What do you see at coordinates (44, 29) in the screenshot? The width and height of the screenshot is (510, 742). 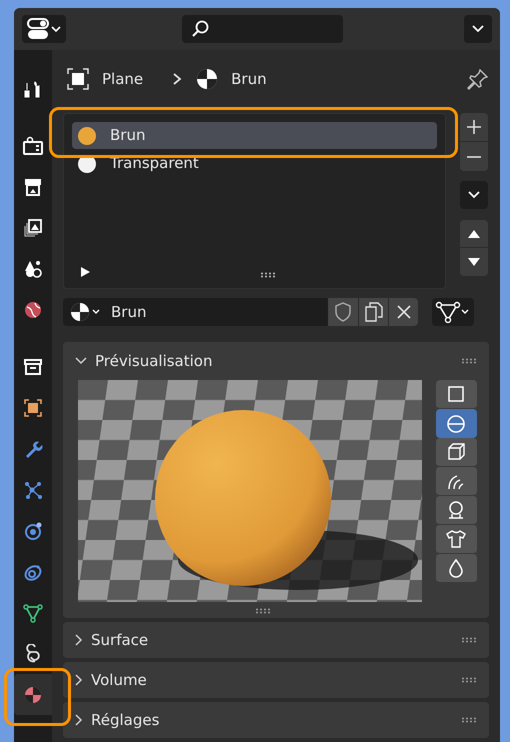 I see `editor-type-button` at bounding box center [44, 29].